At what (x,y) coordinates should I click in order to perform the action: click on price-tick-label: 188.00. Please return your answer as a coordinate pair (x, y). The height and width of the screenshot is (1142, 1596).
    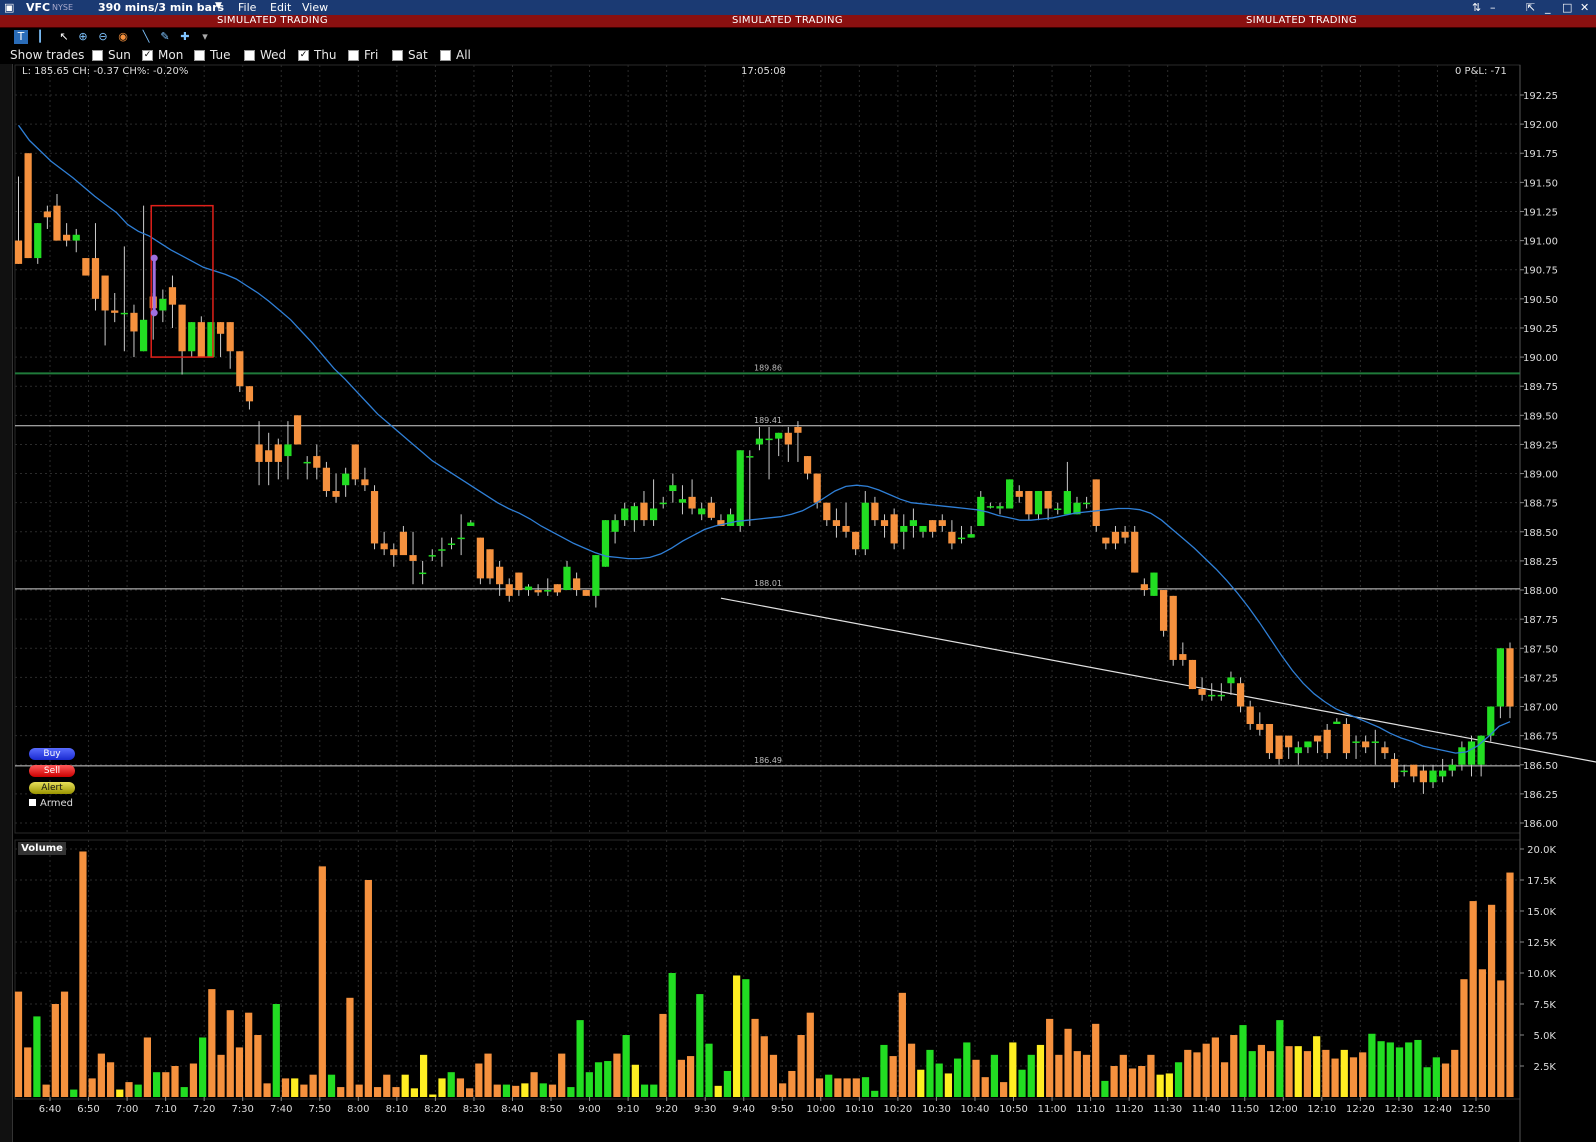
    Looking at the image, I should click on (1540, 591).